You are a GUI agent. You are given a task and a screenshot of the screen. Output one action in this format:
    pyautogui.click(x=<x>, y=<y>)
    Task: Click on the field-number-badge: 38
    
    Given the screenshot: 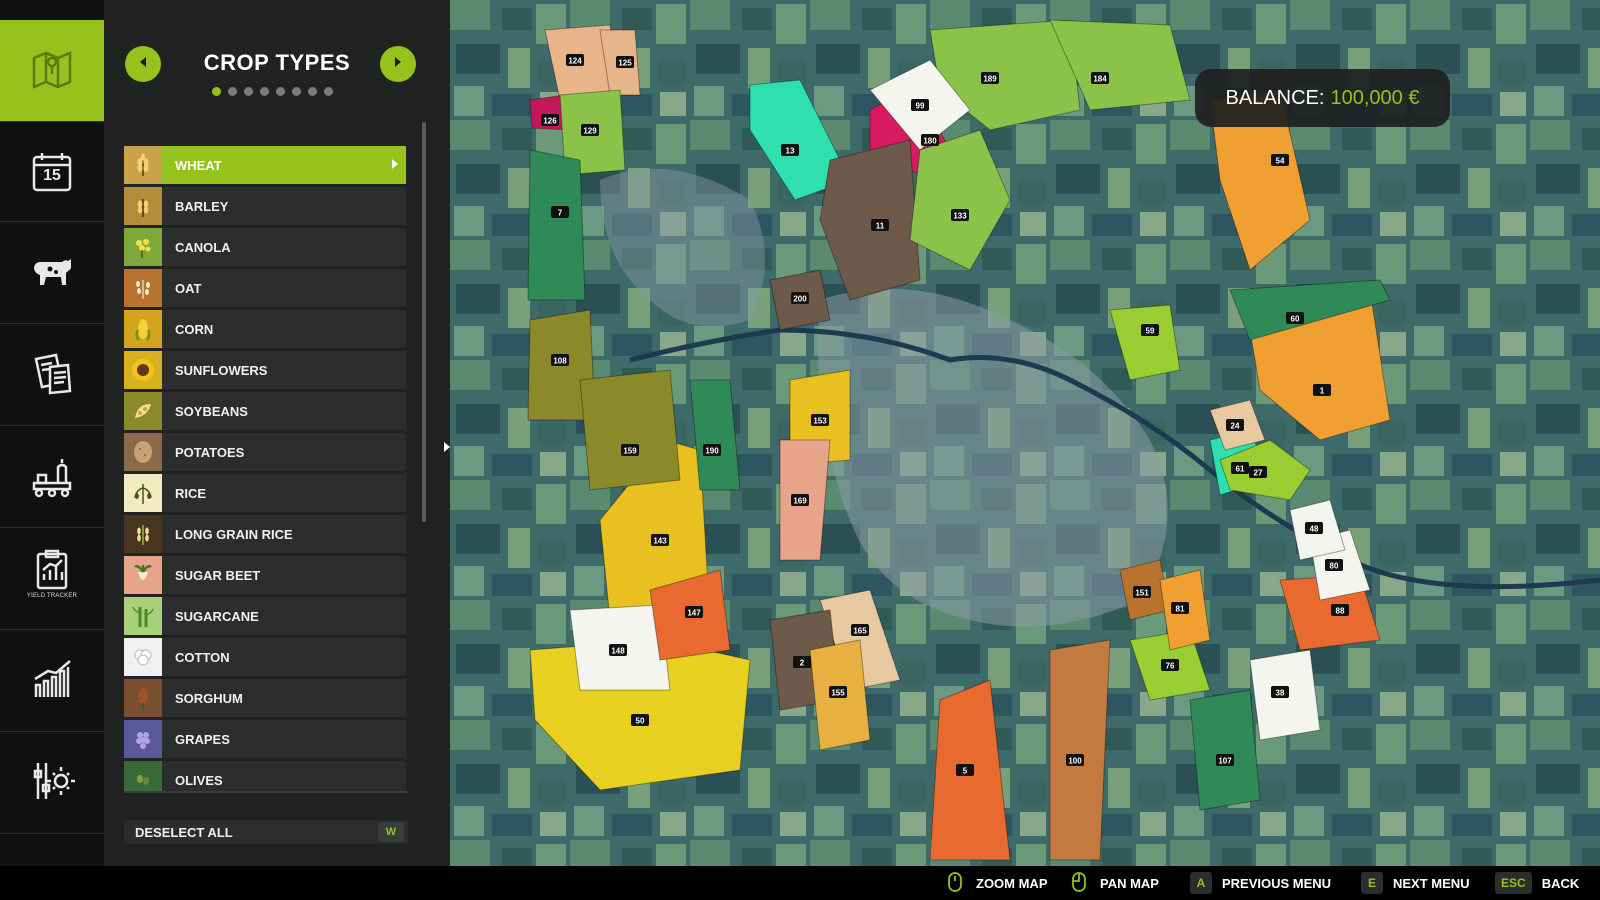 What is the action you would take?
    pyautogui.click(x=1280, y=692)
    